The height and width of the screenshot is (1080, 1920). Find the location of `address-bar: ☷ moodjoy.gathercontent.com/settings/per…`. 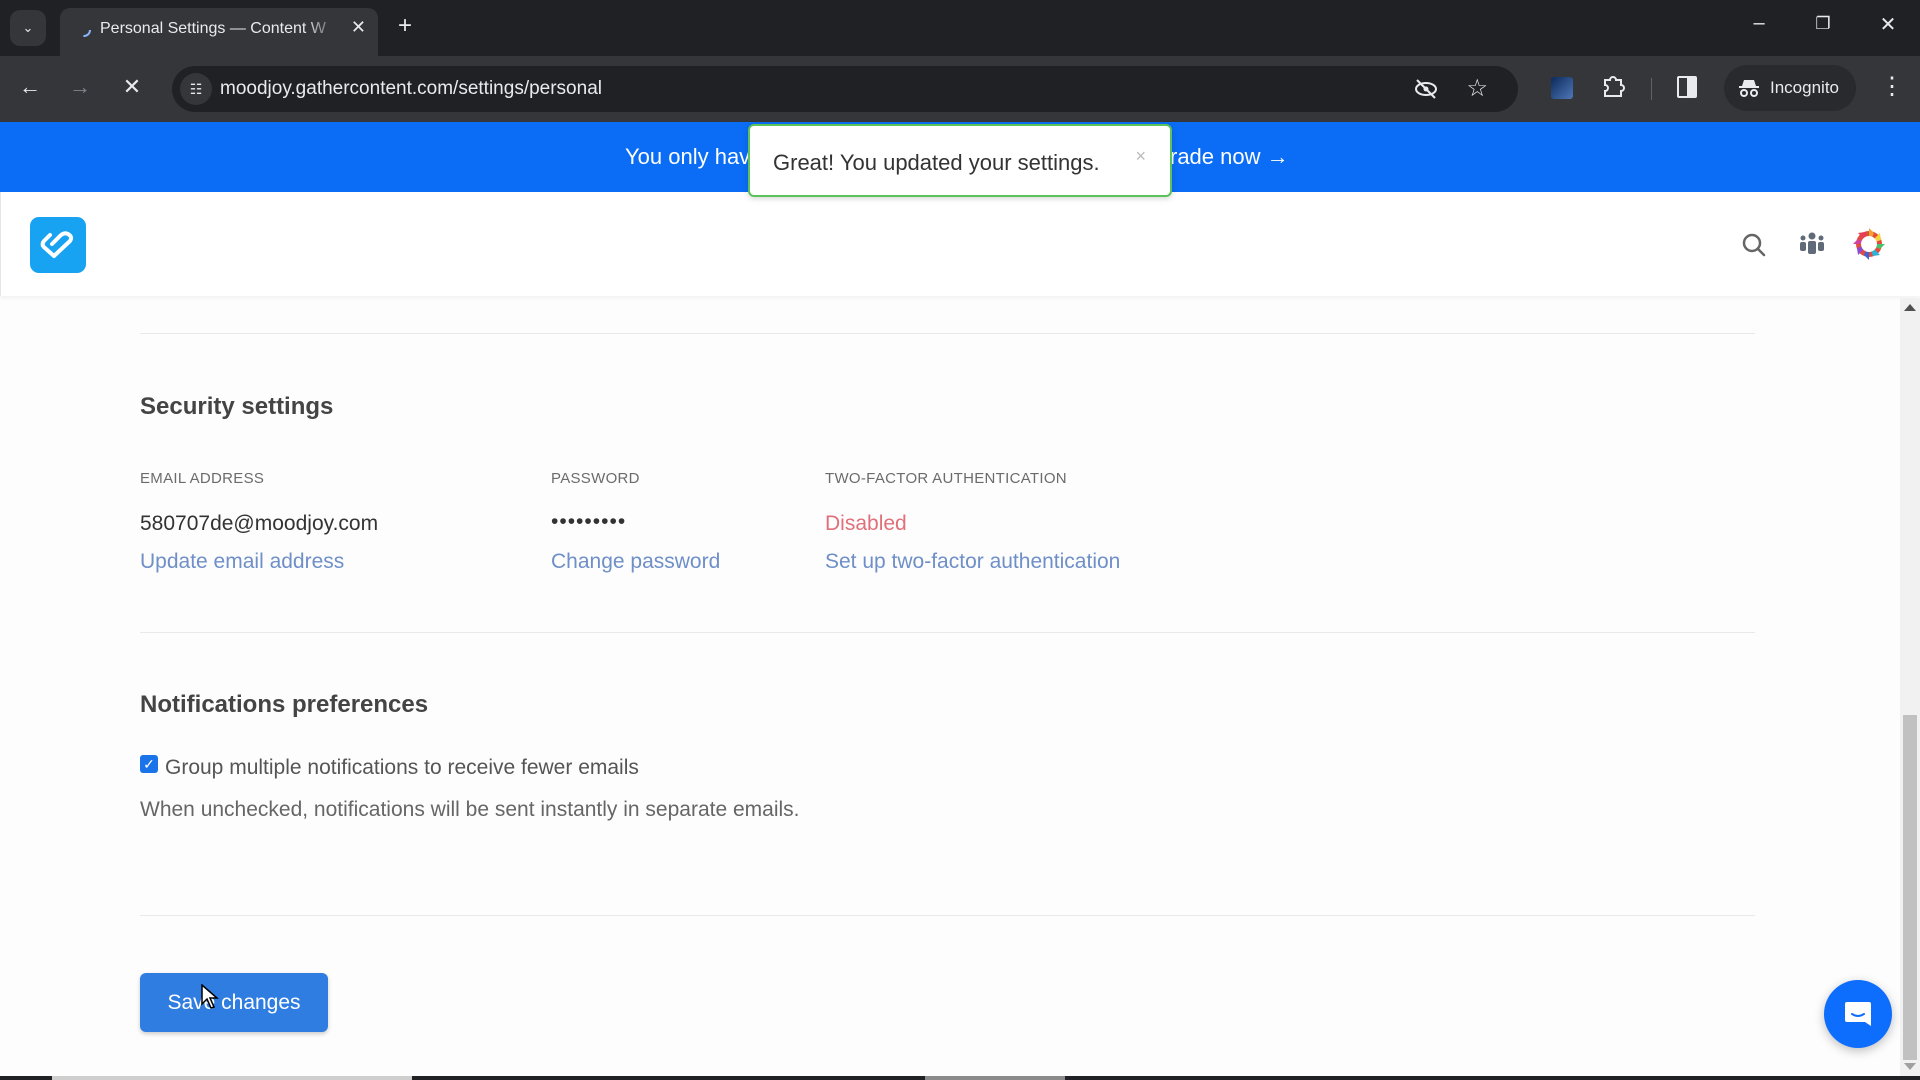

address-bar: ☷ moodjoy.gathercontent.com/settings/per… is located at coordinates (845, 89).